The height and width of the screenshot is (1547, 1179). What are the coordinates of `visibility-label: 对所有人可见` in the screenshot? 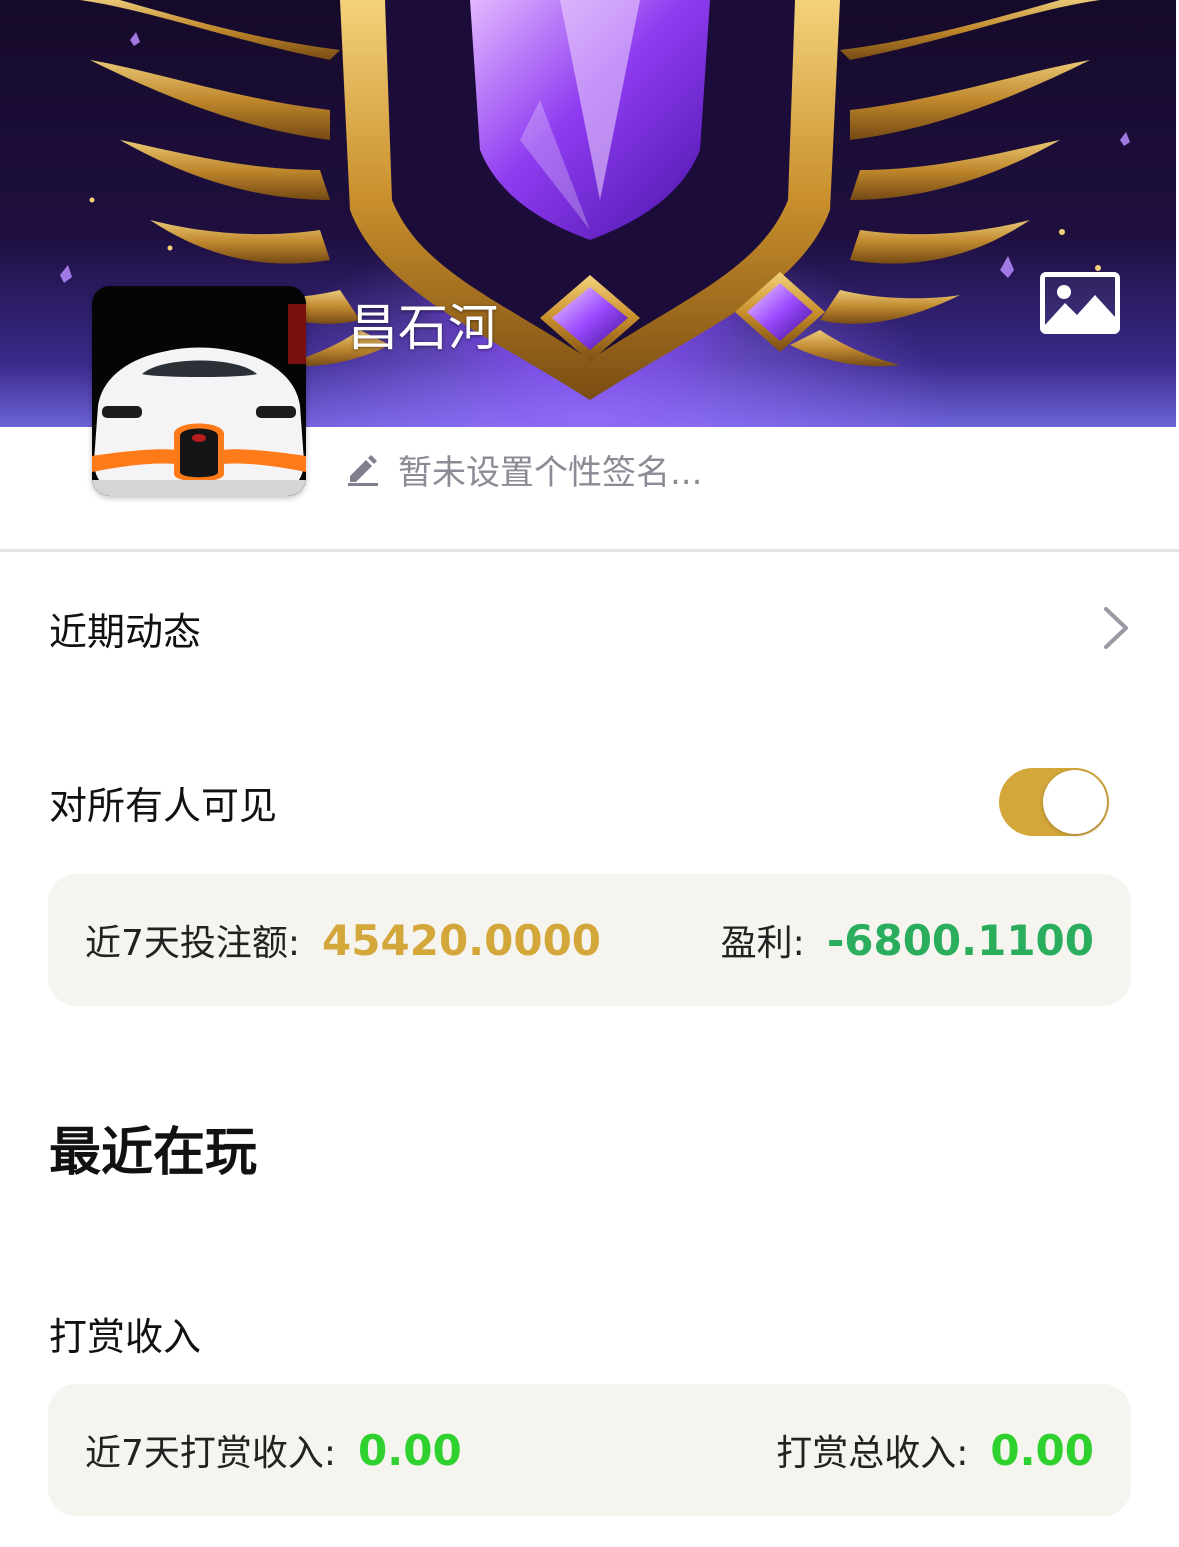 It's located at (163, 805).